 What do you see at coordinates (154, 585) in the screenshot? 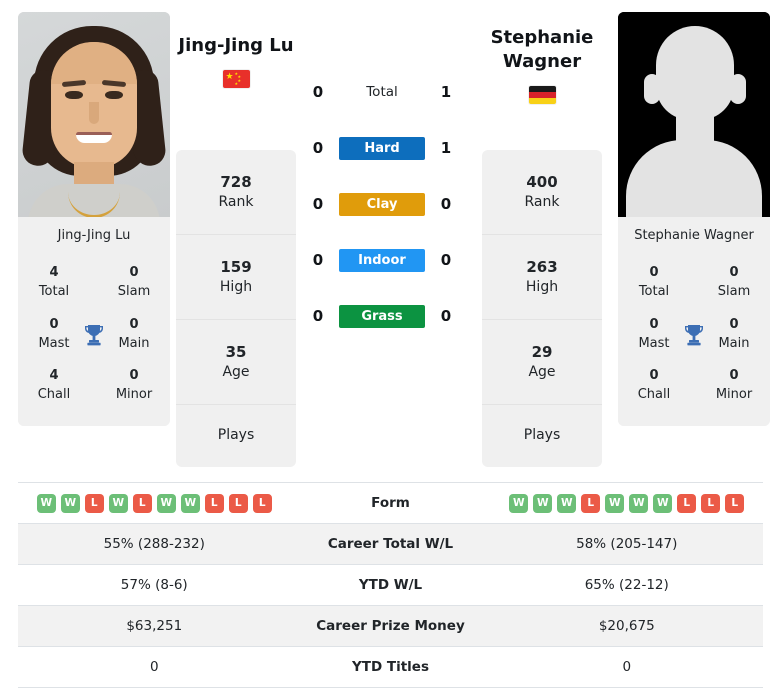
I see `left-value: 57% (8-6)` at bounding box center [154, 585].